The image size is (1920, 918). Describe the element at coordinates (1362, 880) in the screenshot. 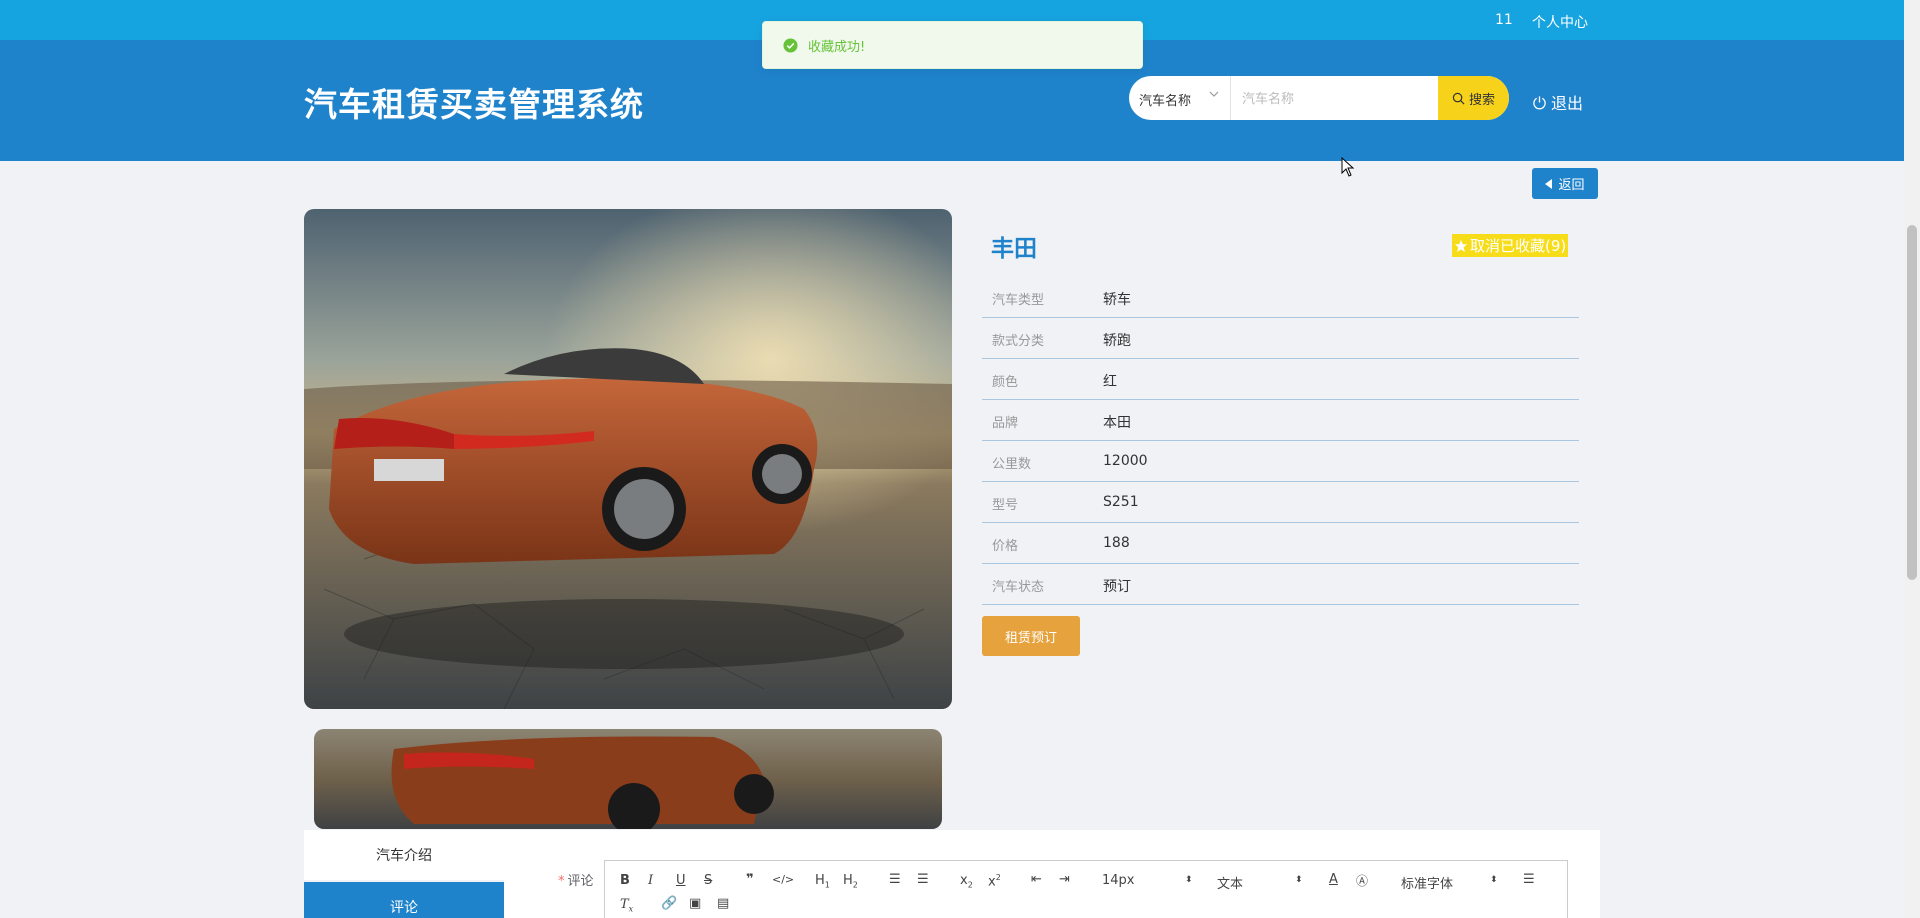

I see `background-color-icon: Ⓐ` at that location.